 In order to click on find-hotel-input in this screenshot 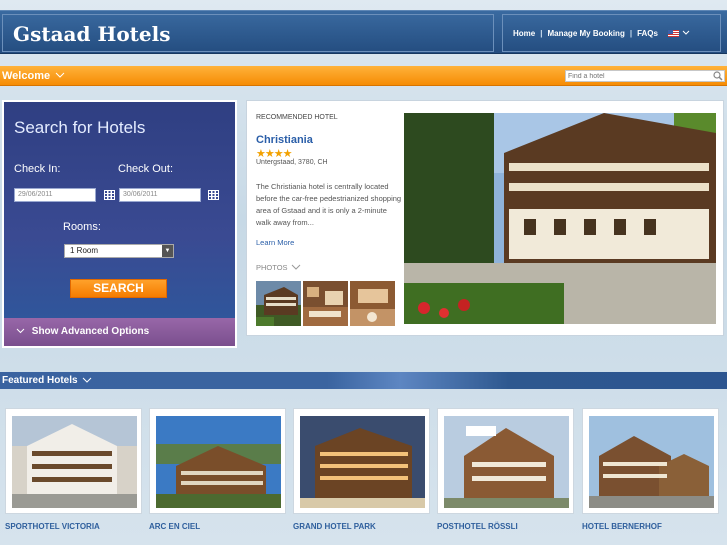, I will do `click(645, 76)`.